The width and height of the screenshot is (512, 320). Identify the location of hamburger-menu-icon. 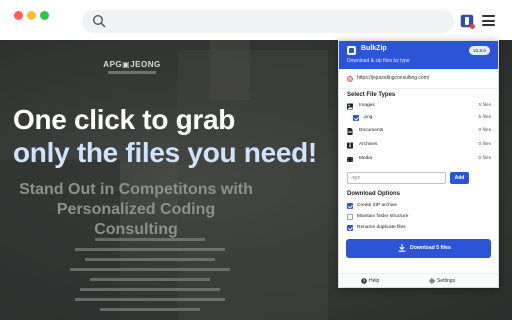
(488, 20).